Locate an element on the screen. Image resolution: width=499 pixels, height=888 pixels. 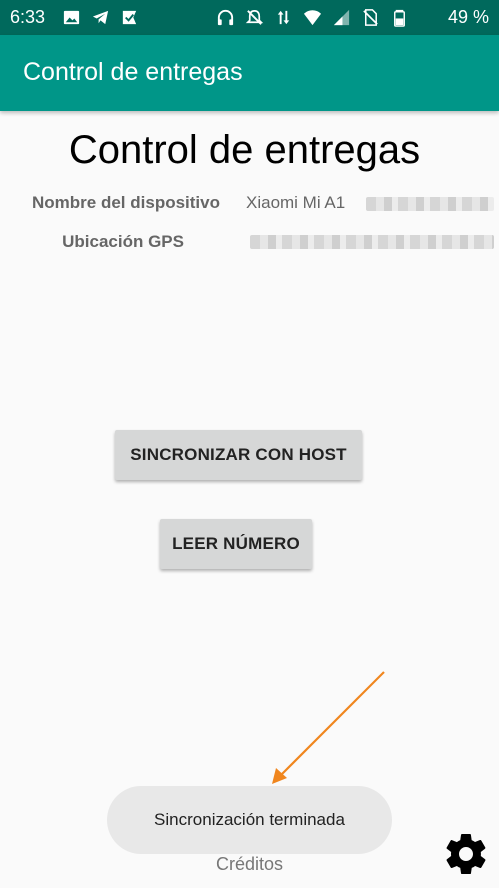
app-bar: Control de entregas is located at coordinates (249, 73).